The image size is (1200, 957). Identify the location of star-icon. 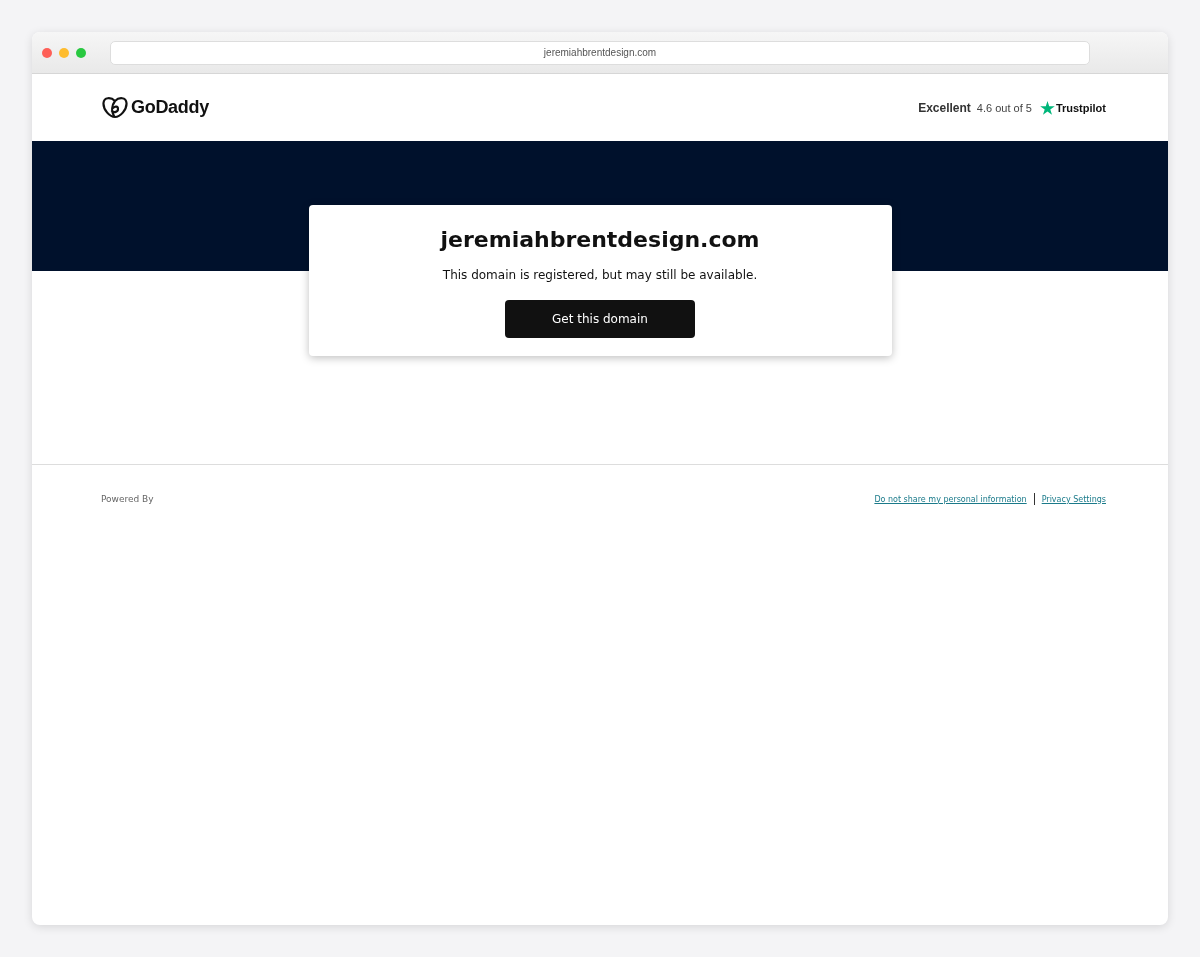
(1047, 107).